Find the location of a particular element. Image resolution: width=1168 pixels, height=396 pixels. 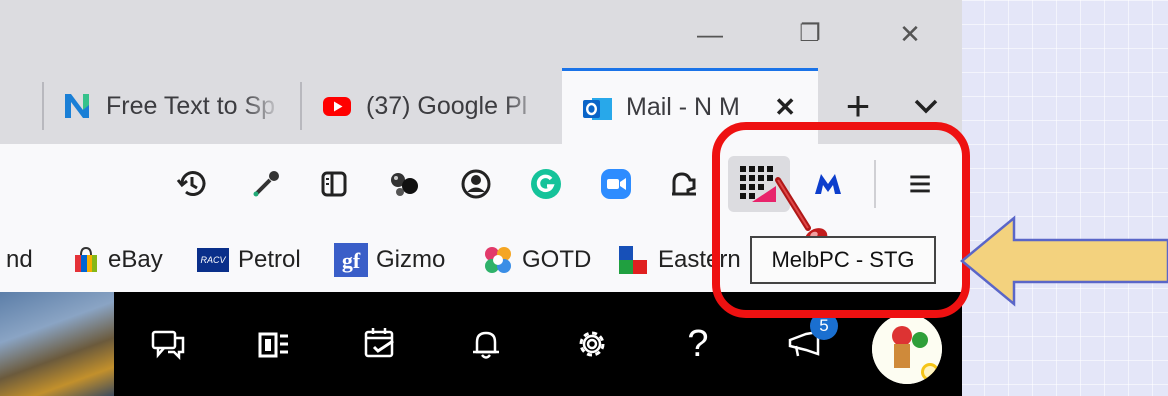

chevron-down-icon is located at coordinates (926, 106).